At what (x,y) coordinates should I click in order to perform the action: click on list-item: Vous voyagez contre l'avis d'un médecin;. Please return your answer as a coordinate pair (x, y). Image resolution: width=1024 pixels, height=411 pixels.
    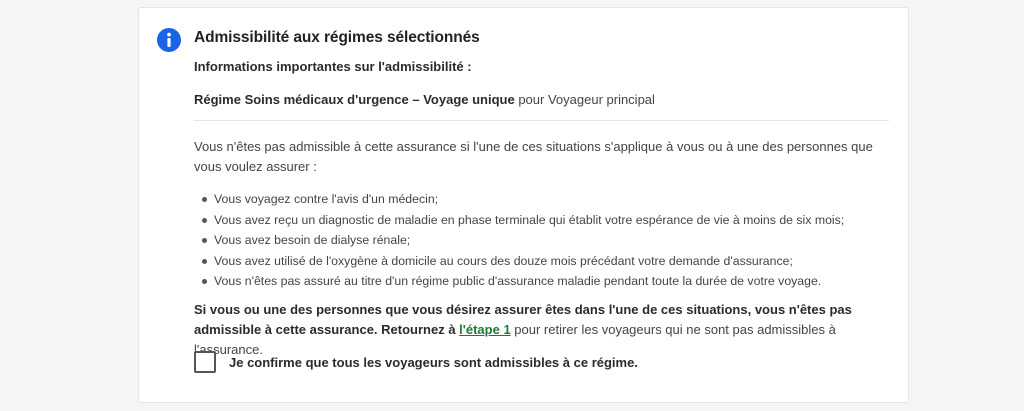
    Looking at the image, I should click on (541, 199).